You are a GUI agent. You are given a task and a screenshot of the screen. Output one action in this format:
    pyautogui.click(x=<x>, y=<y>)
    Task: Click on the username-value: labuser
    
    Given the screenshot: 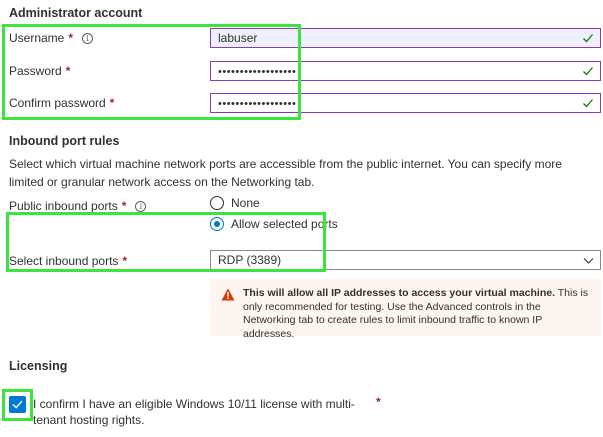 What is the action you would take?
    pyautogui.click(x=238, y=38)
    